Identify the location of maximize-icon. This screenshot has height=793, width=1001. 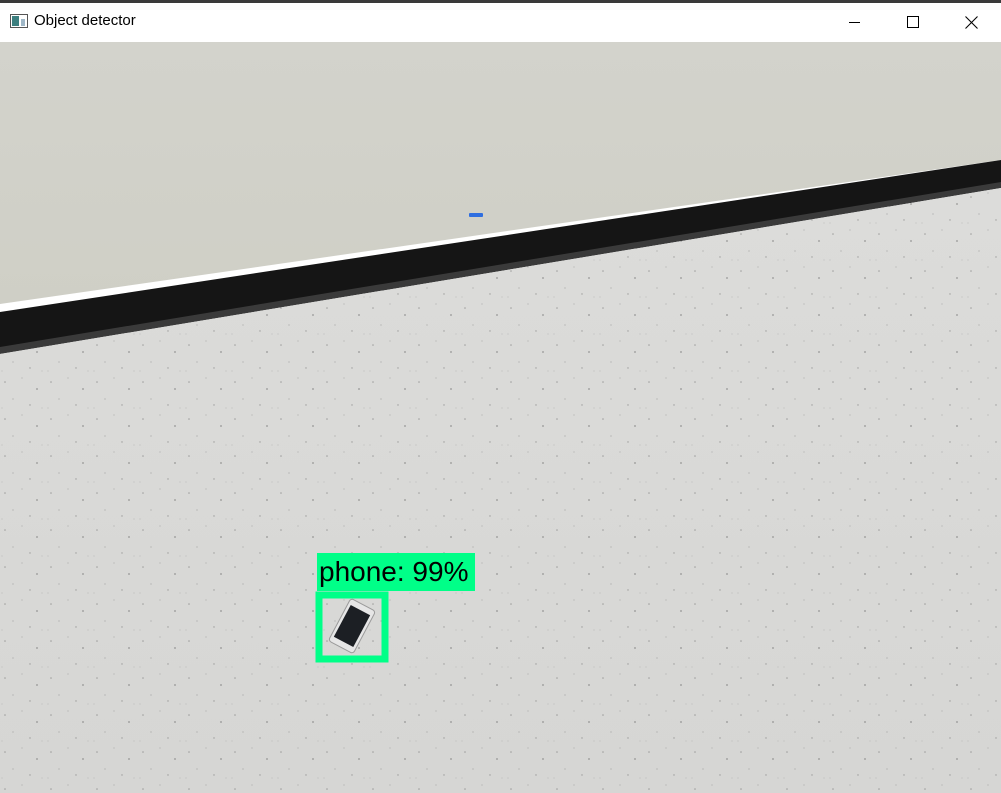
(913, 22).